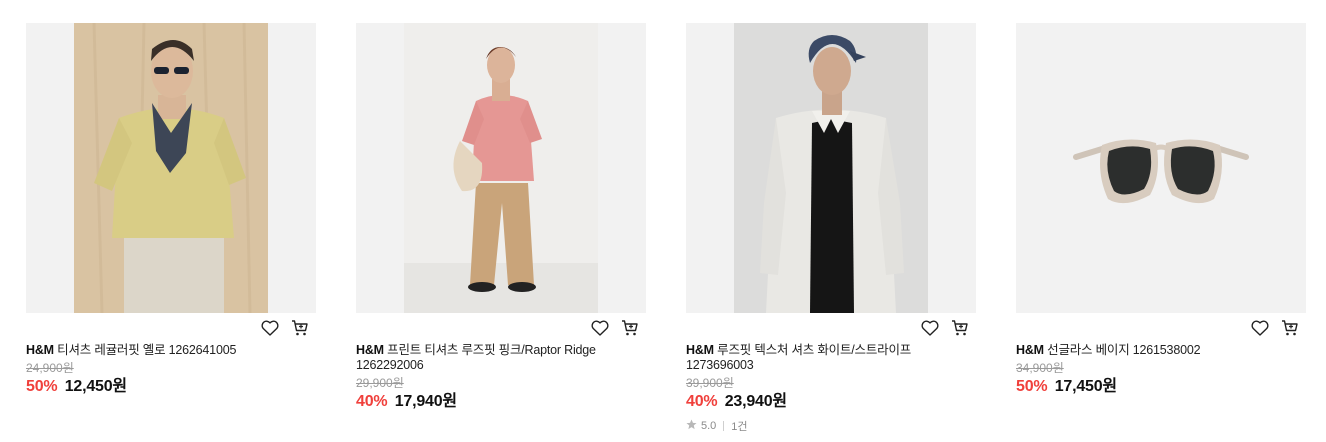 The image size is (1326, 442). I want to click on divider, so click(724, 426).